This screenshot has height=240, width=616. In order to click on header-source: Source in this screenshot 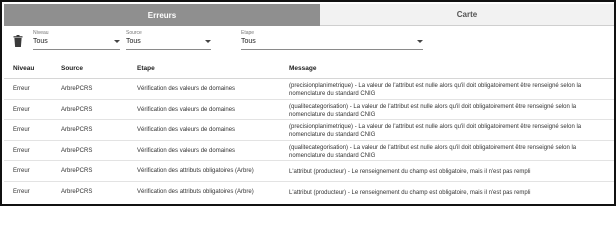, I will do `click(72, 68)`.